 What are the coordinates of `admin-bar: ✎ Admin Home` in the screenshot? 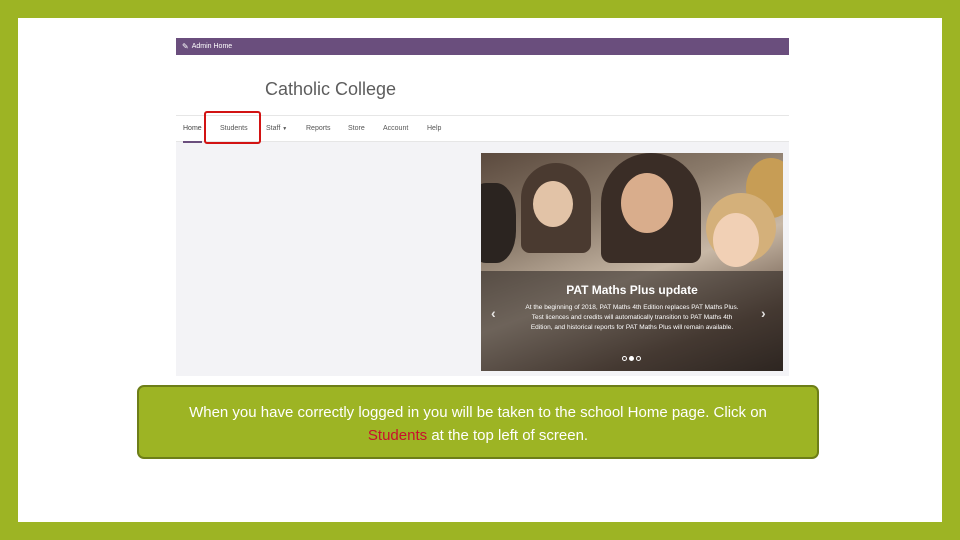 It's located at (482, 46).